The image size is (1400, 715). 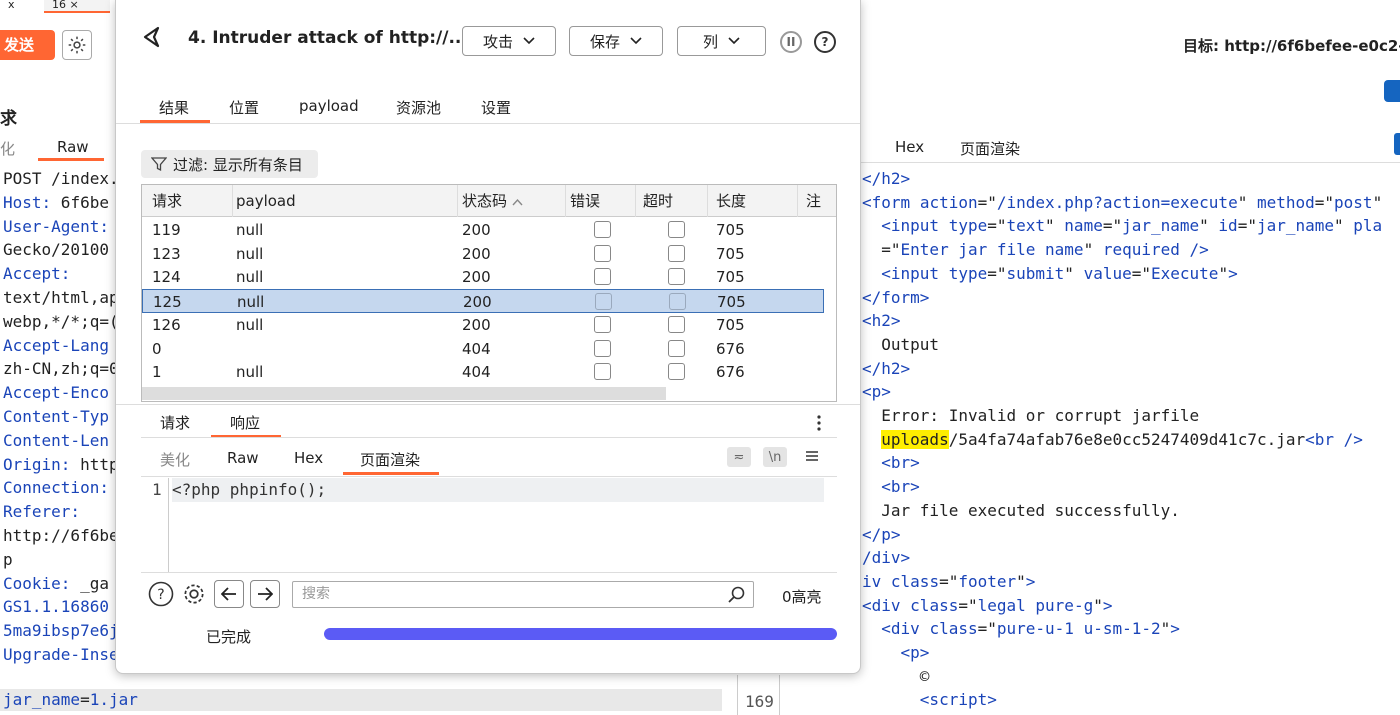 What do you see at coordinates (243, 458) in the screenshot?
I see `view-tab-raw: Raw` at bounding box center [243, 458].